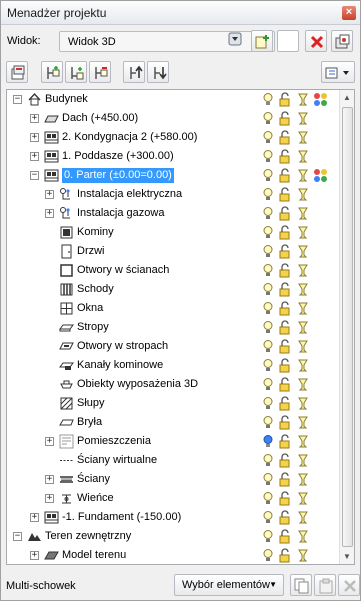 This screenshot has width=361, height=601. I want to click on tree-item-label: Model terenu, so click(94, 555).